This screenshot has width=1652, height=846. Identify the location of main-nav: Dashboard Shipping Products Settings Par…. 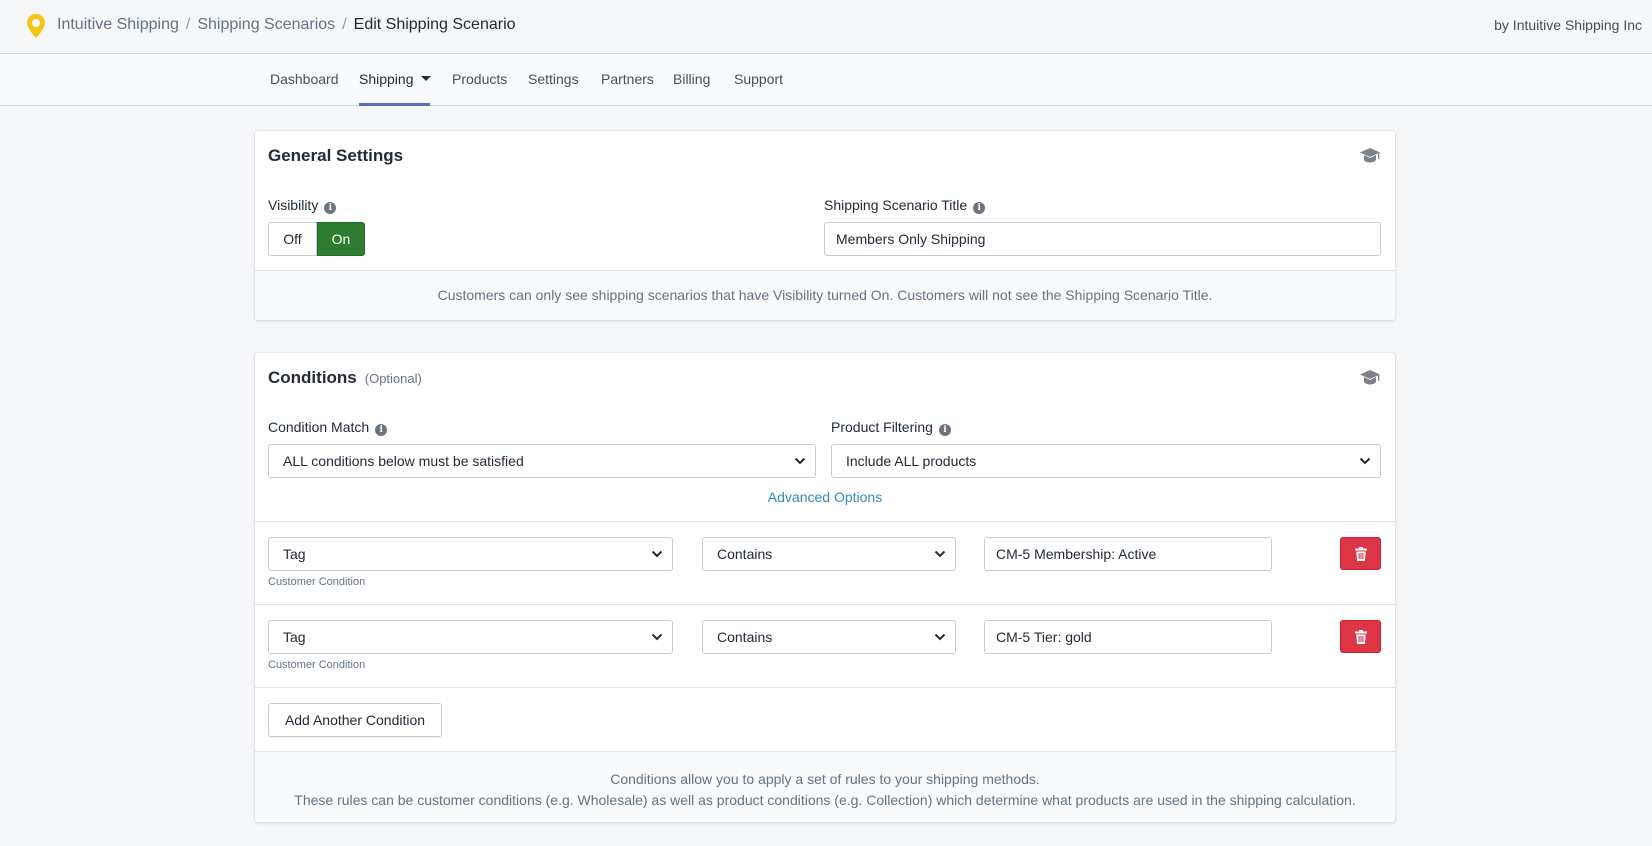
(826, 80).